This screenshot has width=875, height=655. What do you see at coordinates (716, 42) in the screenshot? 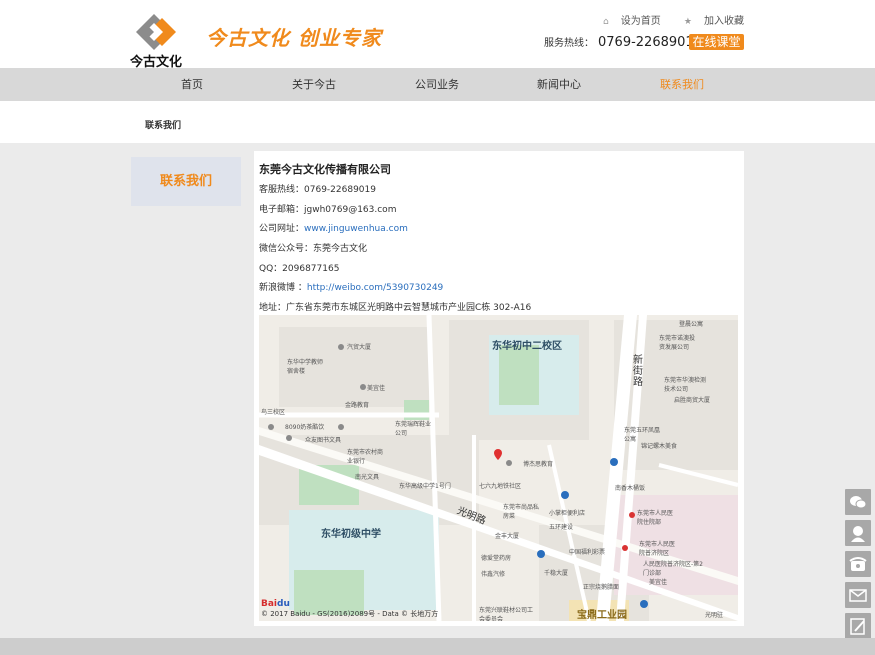
I see `online-class-button: 在线课堂` at bounding box center [716, 42].